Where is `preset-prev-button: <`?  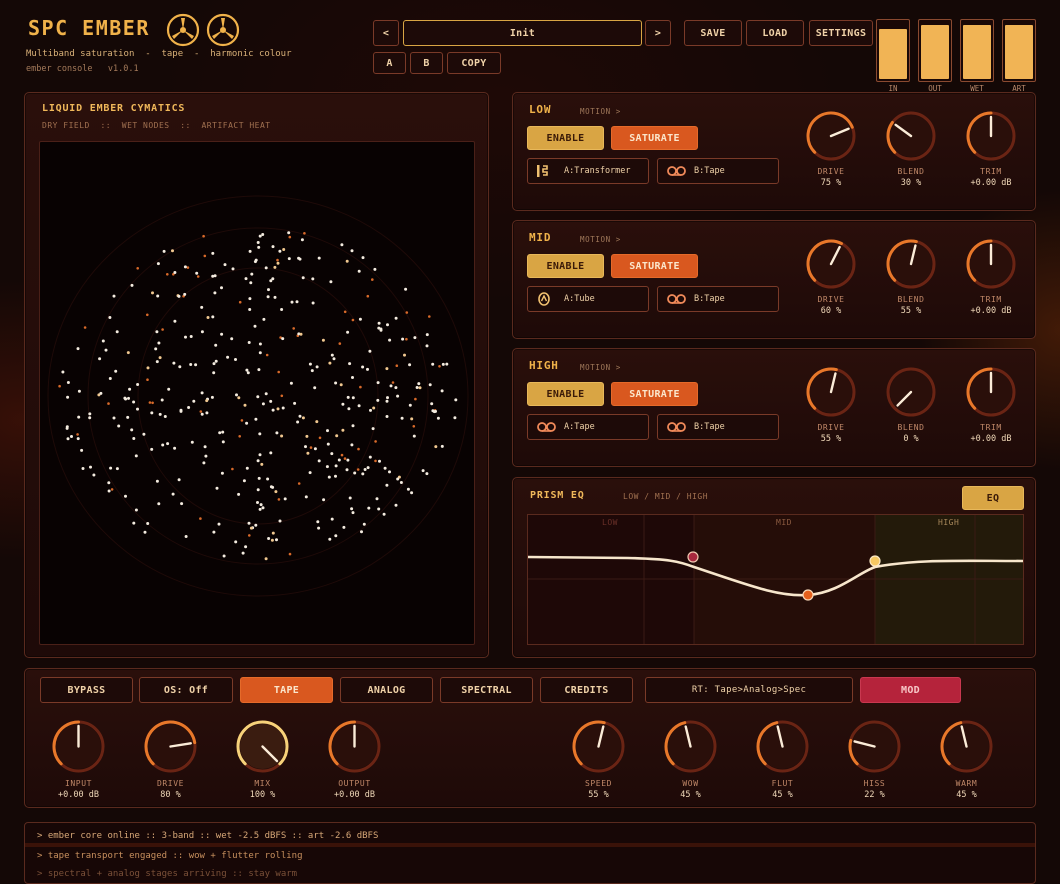
preset-prev-button: < is located at coordinates (386, 33).